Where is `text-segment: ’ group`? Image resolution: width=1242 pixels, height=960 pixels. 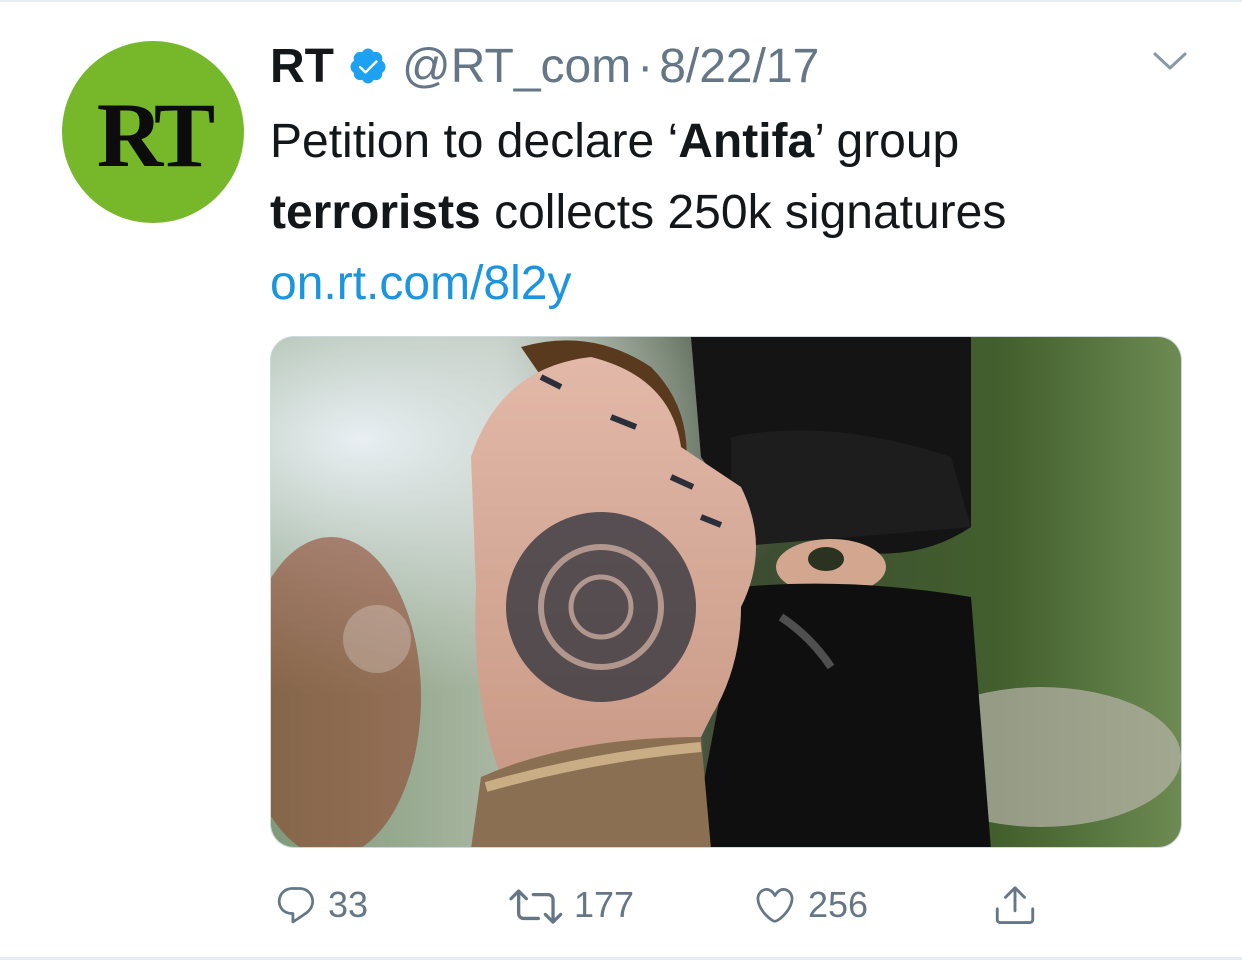 text-segment: ’ group is located at coordinates (887, 141).